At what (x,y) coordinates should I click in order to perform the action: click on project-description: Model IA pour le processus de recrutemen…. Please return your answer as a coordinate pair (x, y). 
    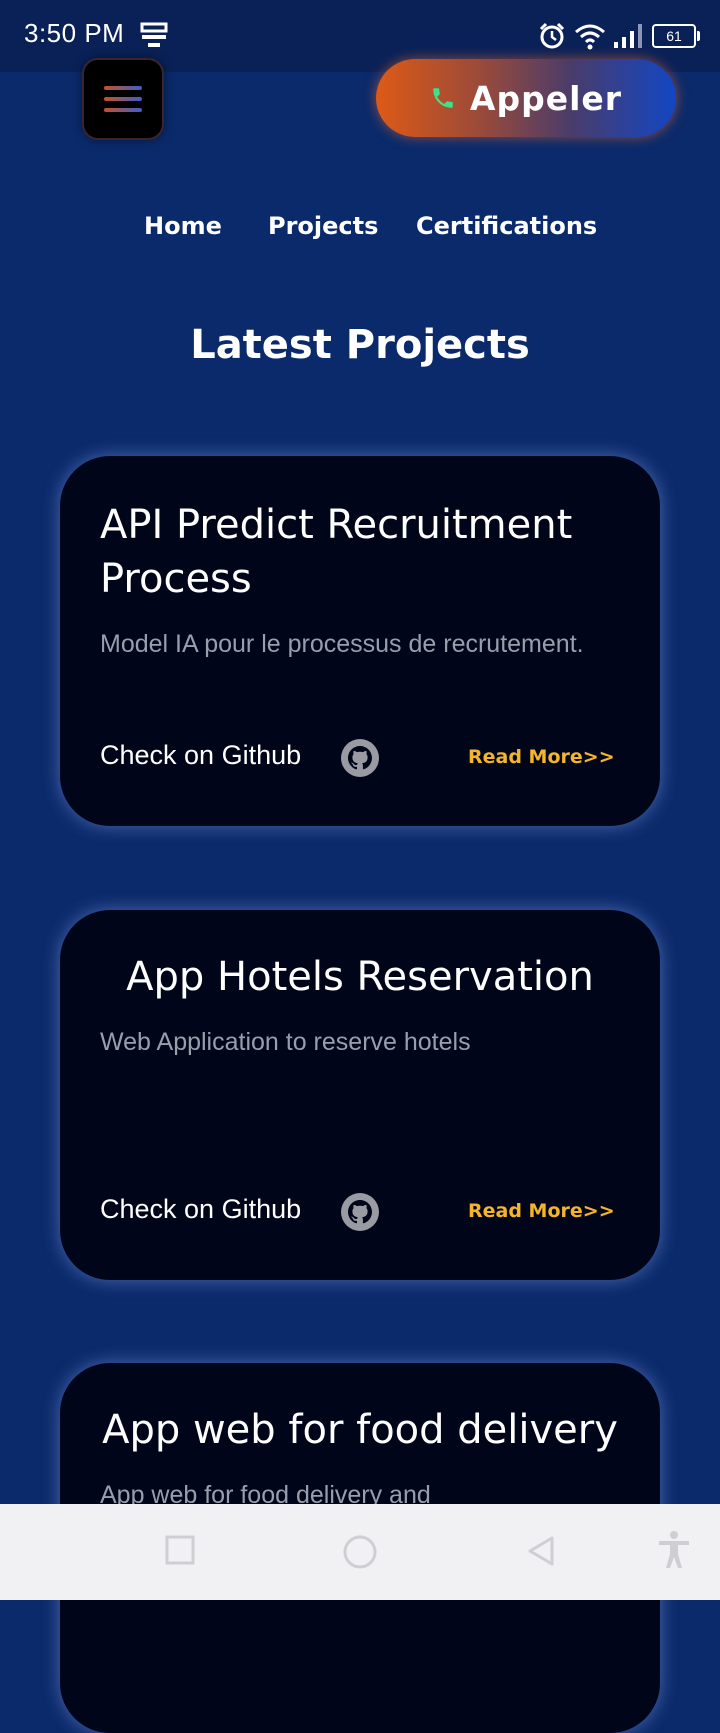
    Looking at the image, I should click on (342, 644).